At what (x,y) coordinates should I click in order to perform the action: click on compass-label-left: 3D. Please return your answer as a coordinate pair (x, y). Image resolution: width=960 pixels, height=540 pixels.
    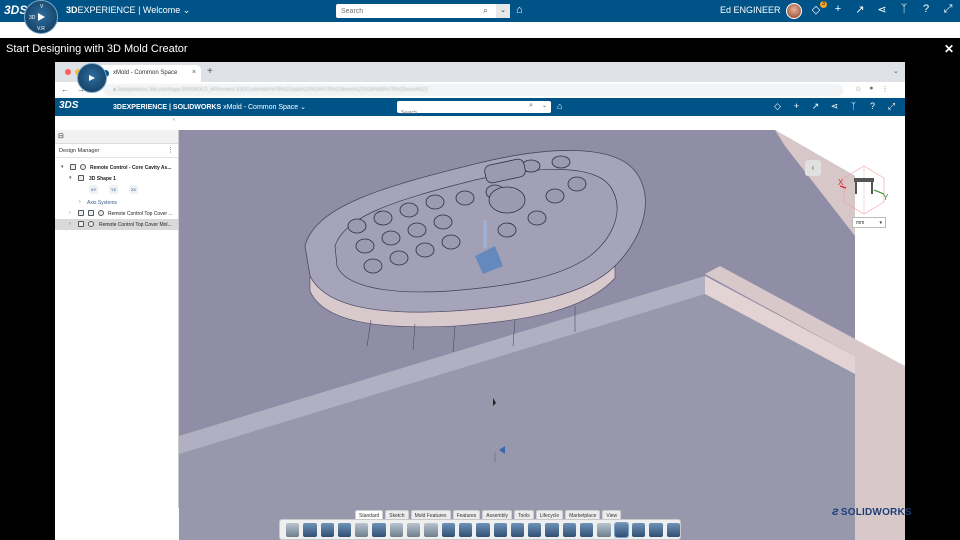
    Looking at the image, I should click on (32, 18).